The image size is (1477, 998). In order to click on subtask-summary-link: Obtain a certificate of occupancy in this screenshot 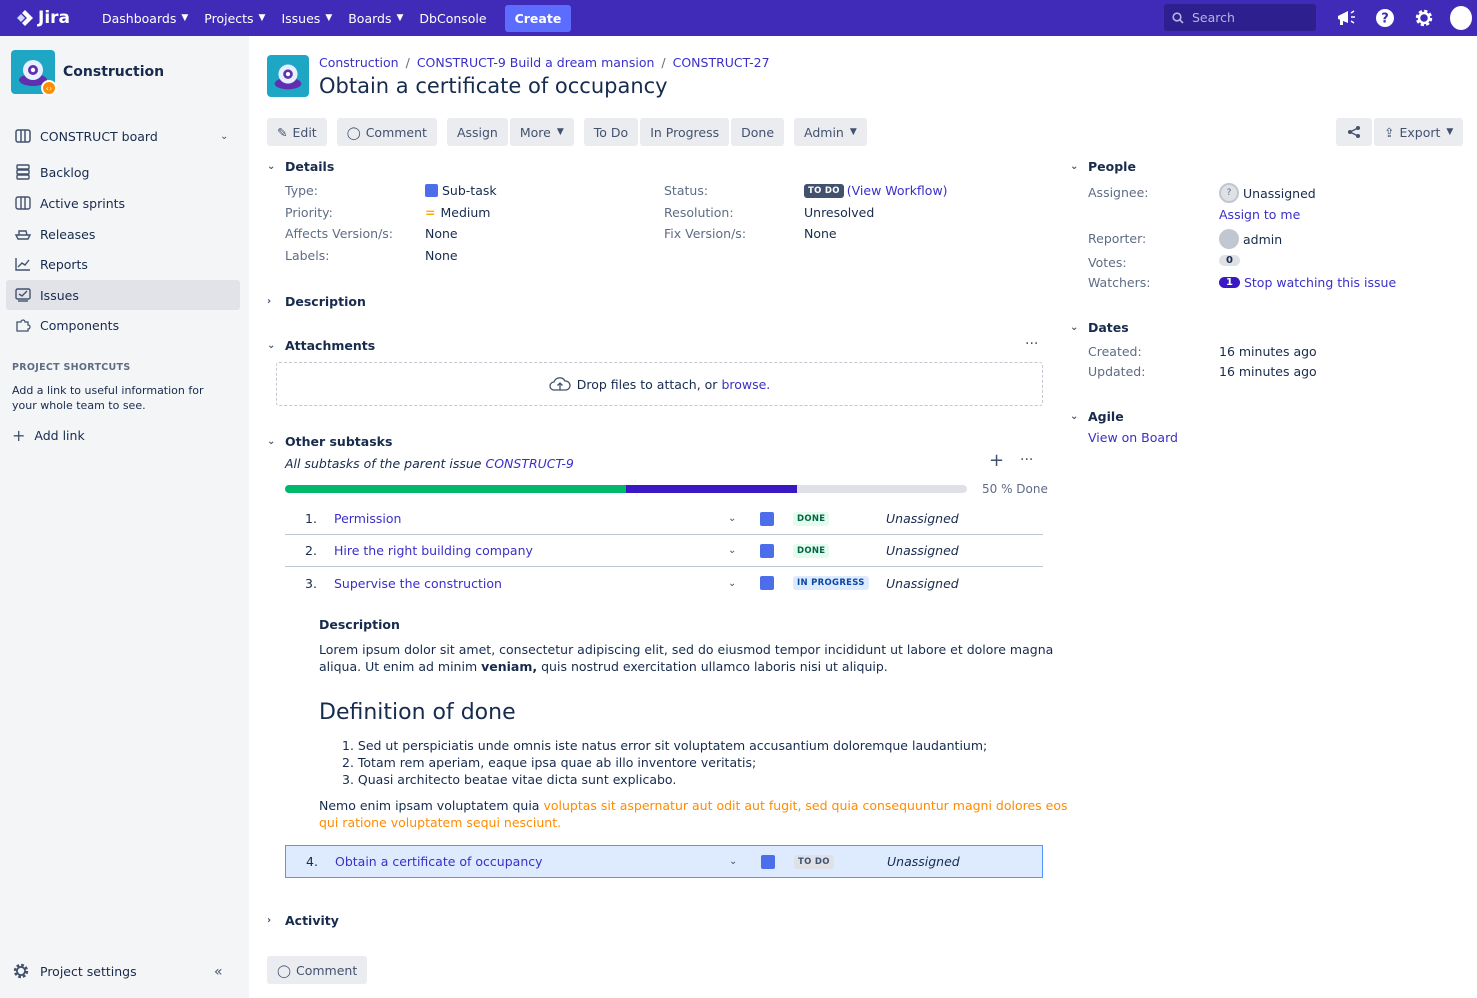, I will do `click(439, 861)`.